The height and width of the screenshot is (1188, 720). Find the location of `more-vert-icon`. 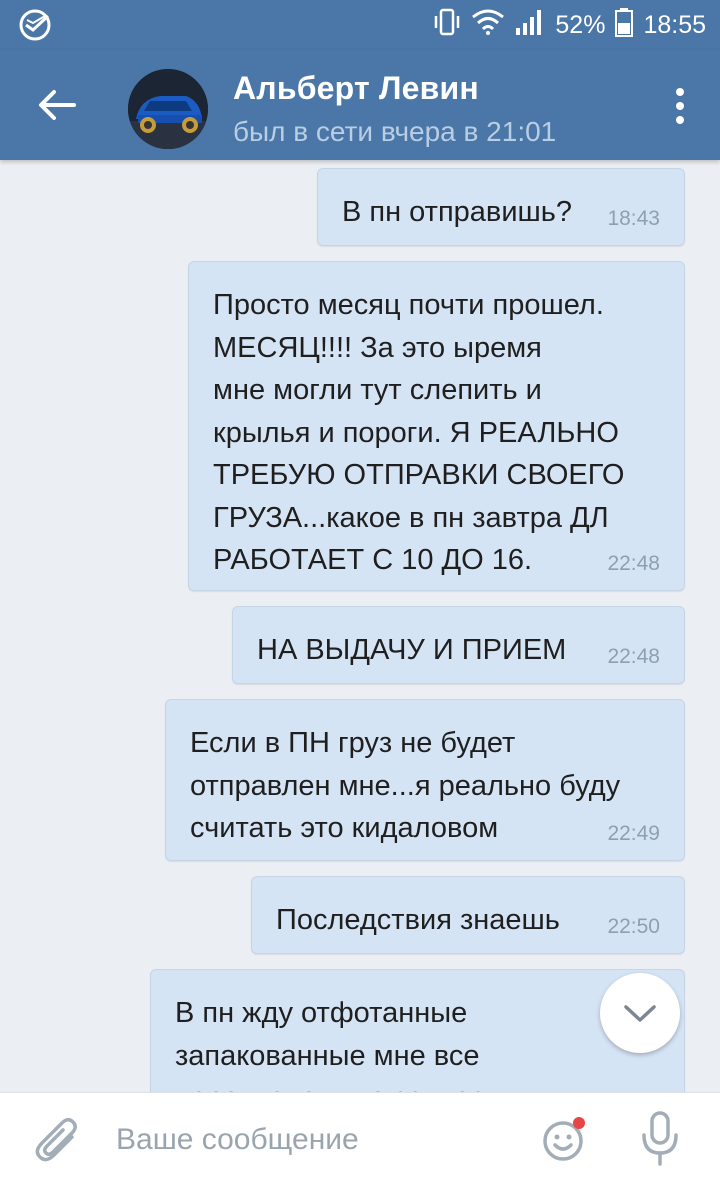

more-vert-icon is located at coordinates (680, 106).